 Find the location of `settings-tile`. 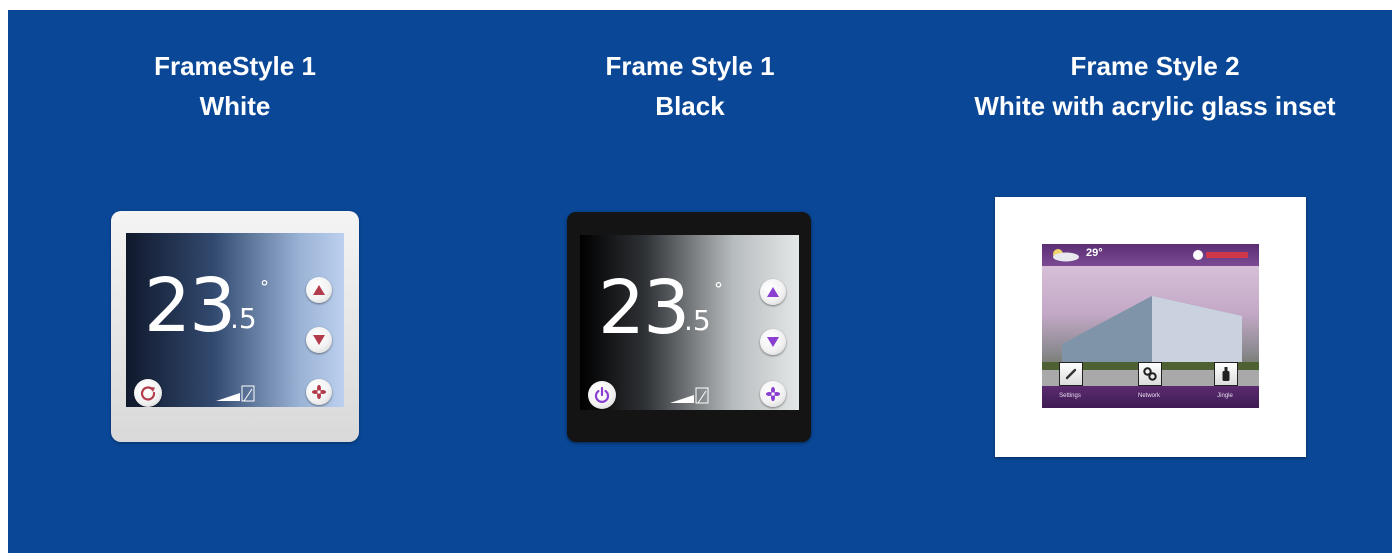

settings-tile is located at coordinates (1071, 374).